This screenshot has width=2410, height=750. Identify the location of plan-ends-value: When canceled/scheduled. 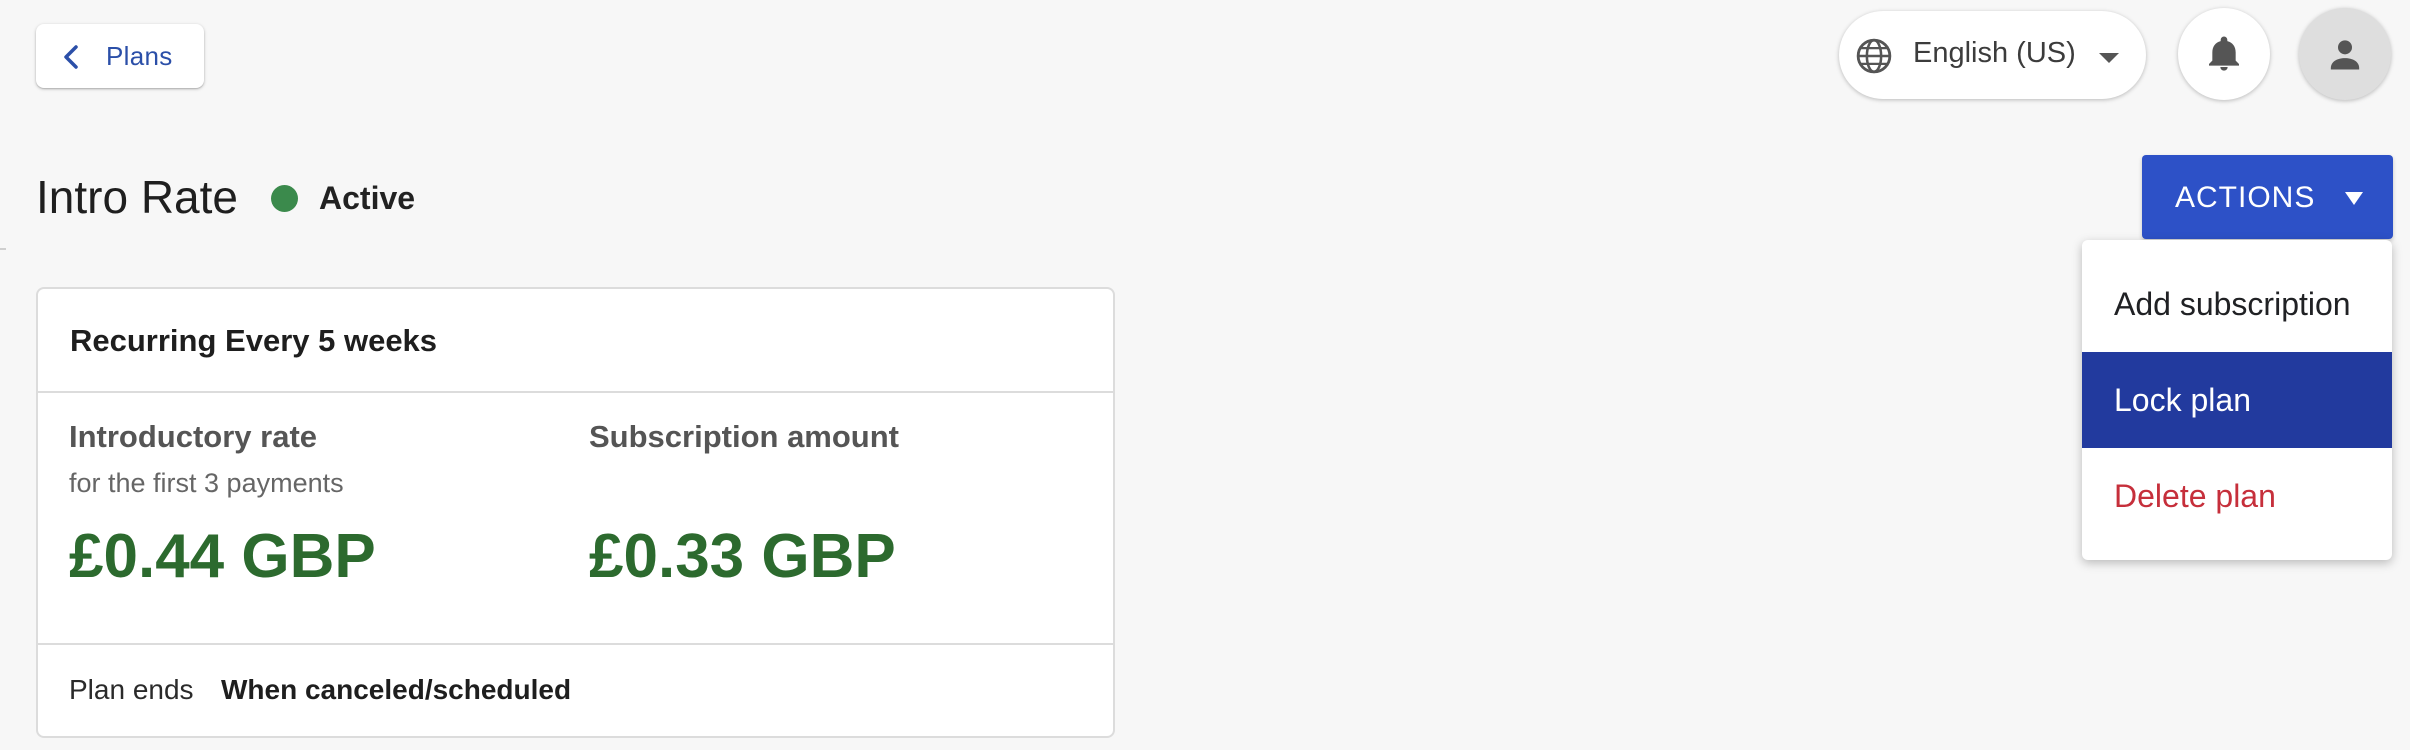
(396, 689).